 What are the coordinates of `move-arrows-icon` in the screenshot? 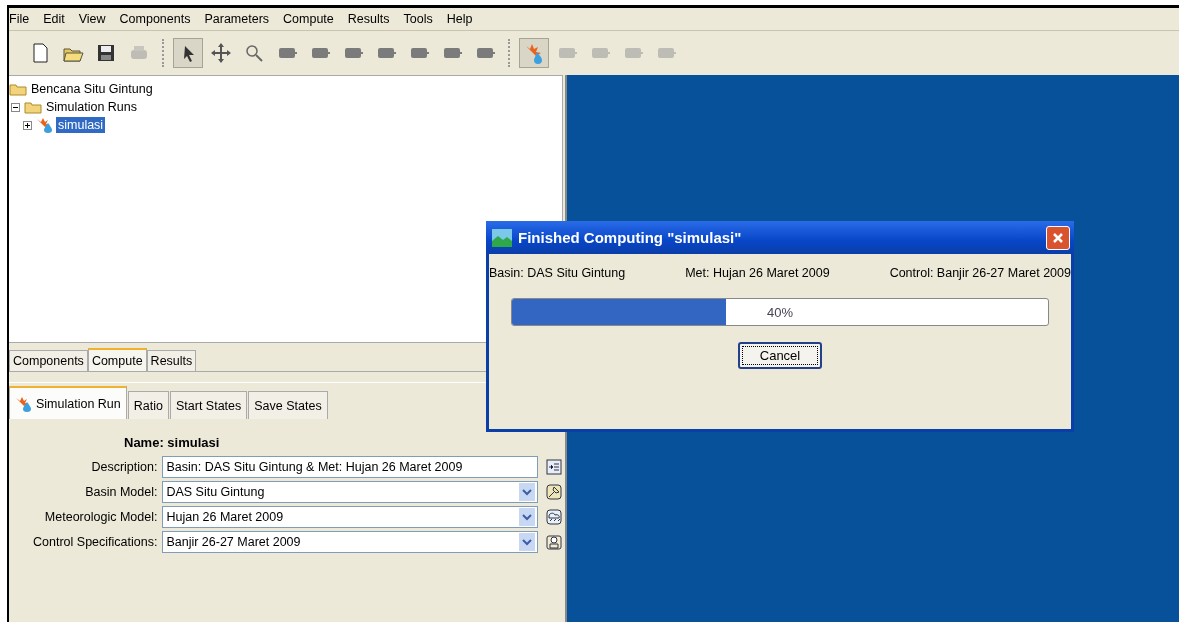 It's located at (221, 53).